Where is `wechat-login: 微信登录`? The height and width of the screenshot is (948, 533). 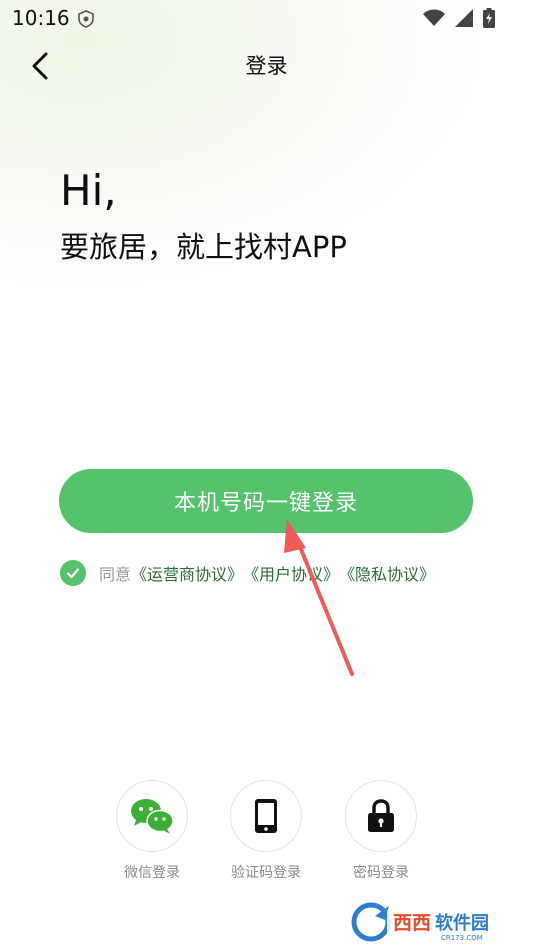 wechat-login: 微信登录 is located at coordinates (152, 831).